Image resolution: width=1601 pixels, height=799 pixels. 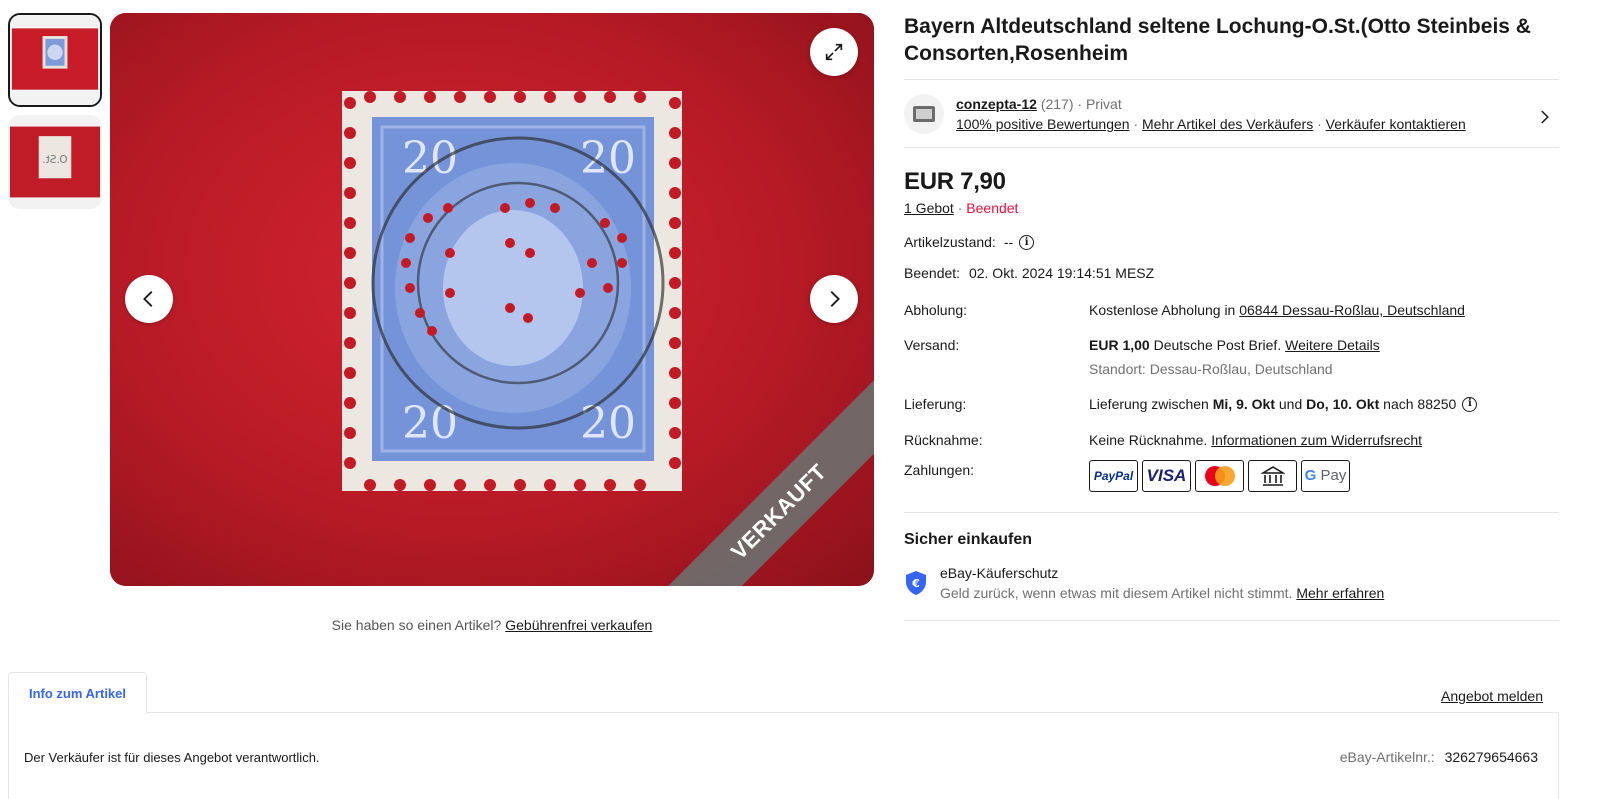 I want to click on auction-status: Beendet, so click(x=992, y=208).